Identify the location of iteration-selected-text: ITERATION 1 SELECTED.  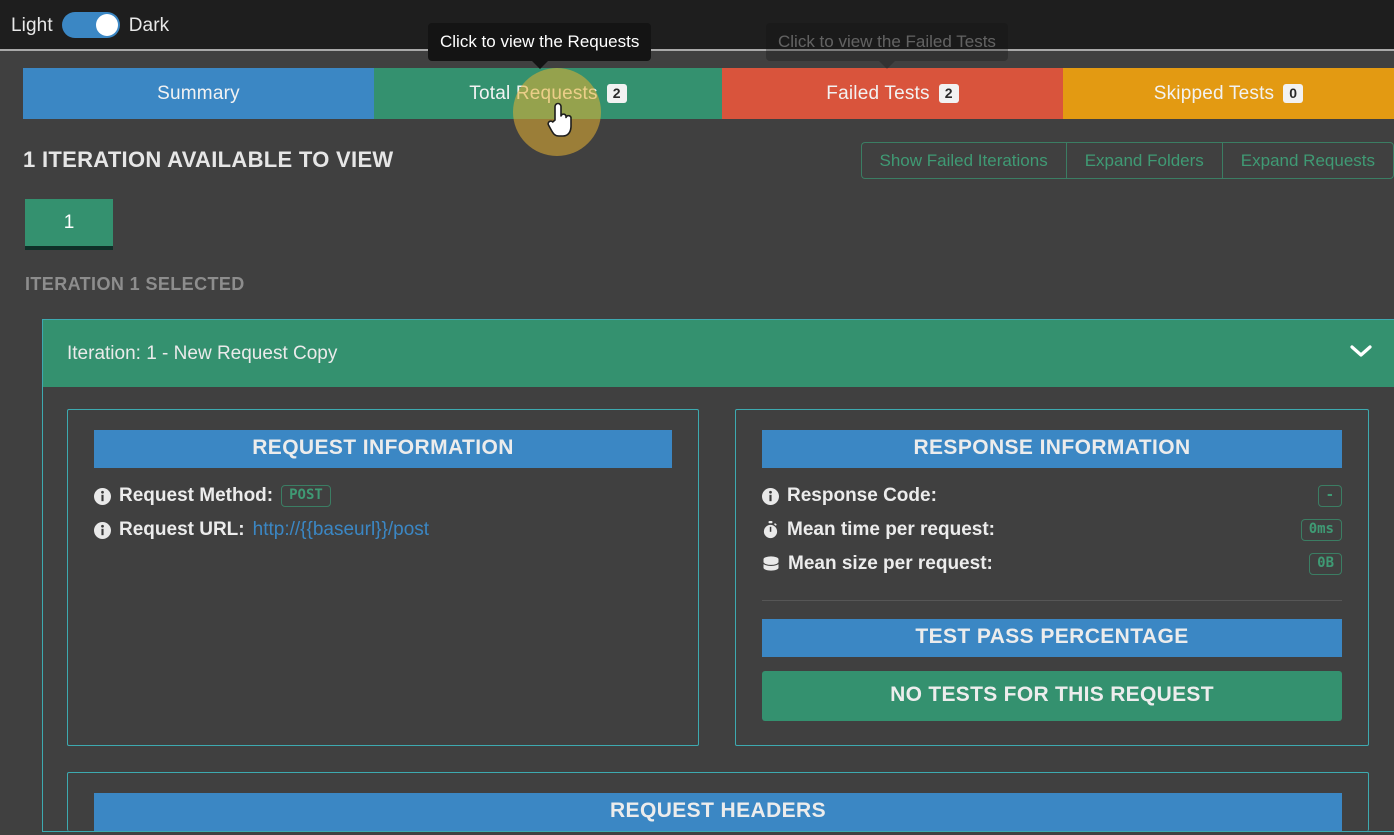
(135, 284).